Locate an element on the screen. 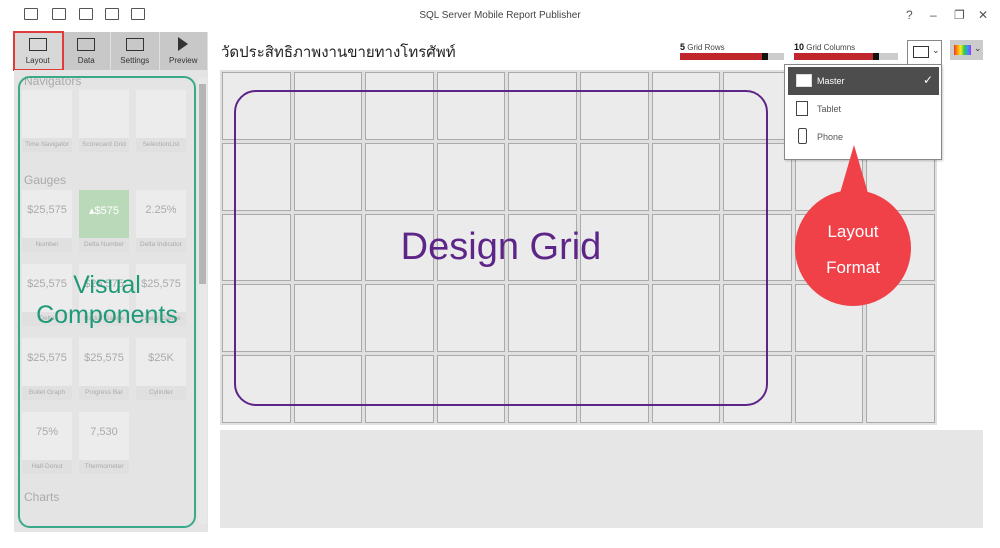  ribbon-tabs: Layout Data Settings Preview is located at coordinates (110, 51).